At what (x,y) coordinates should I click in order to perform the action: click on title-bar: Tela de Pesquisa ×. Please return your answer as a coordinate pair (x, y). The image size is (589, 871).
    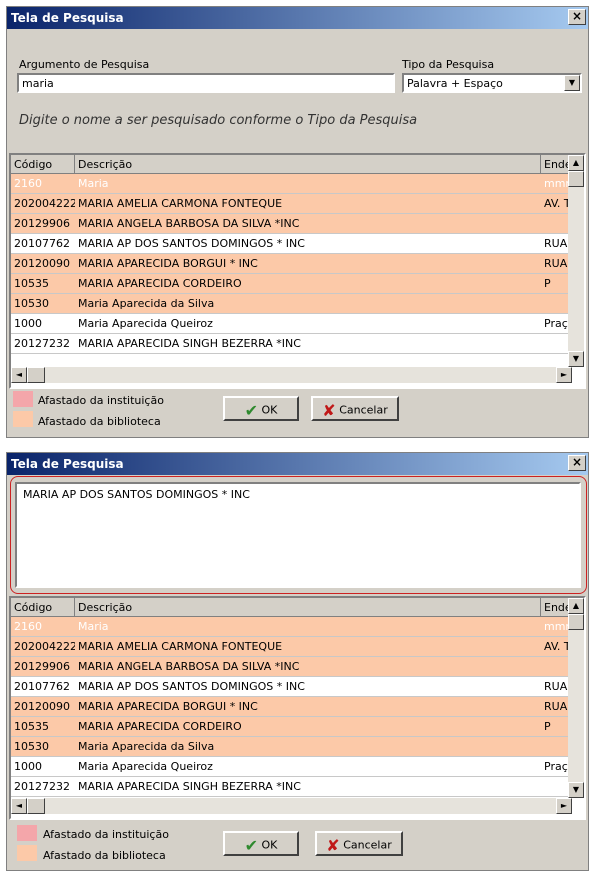
    Looking at the image, I should click on (297, 464).